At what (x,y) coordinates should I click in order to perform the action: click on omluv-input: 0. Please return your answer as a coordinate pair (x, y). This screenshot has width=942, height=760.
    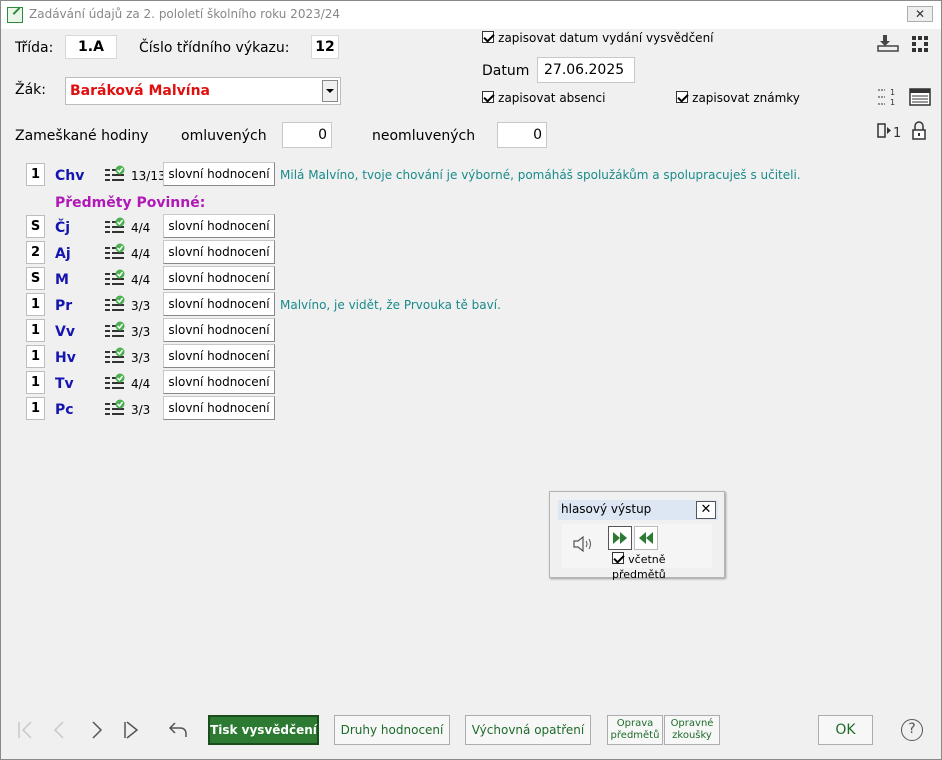
    Looking at the image, I should click on (307, 135).